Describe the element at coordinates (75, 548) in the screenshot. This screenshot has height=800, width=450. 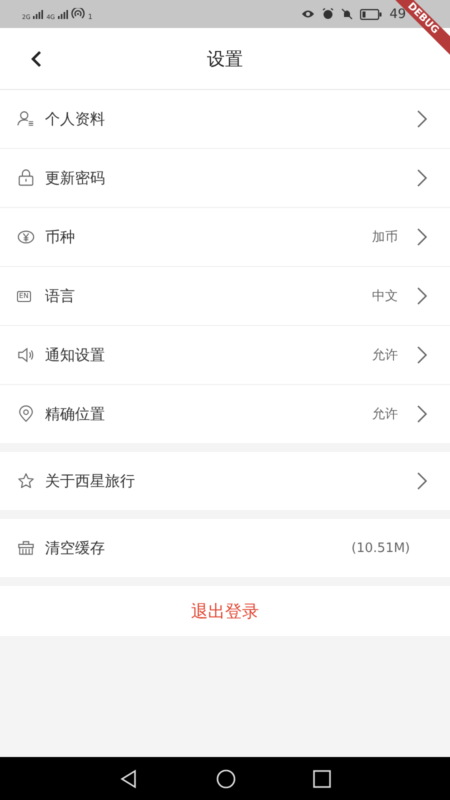
I see `row-label: 清空缓存` at that location.